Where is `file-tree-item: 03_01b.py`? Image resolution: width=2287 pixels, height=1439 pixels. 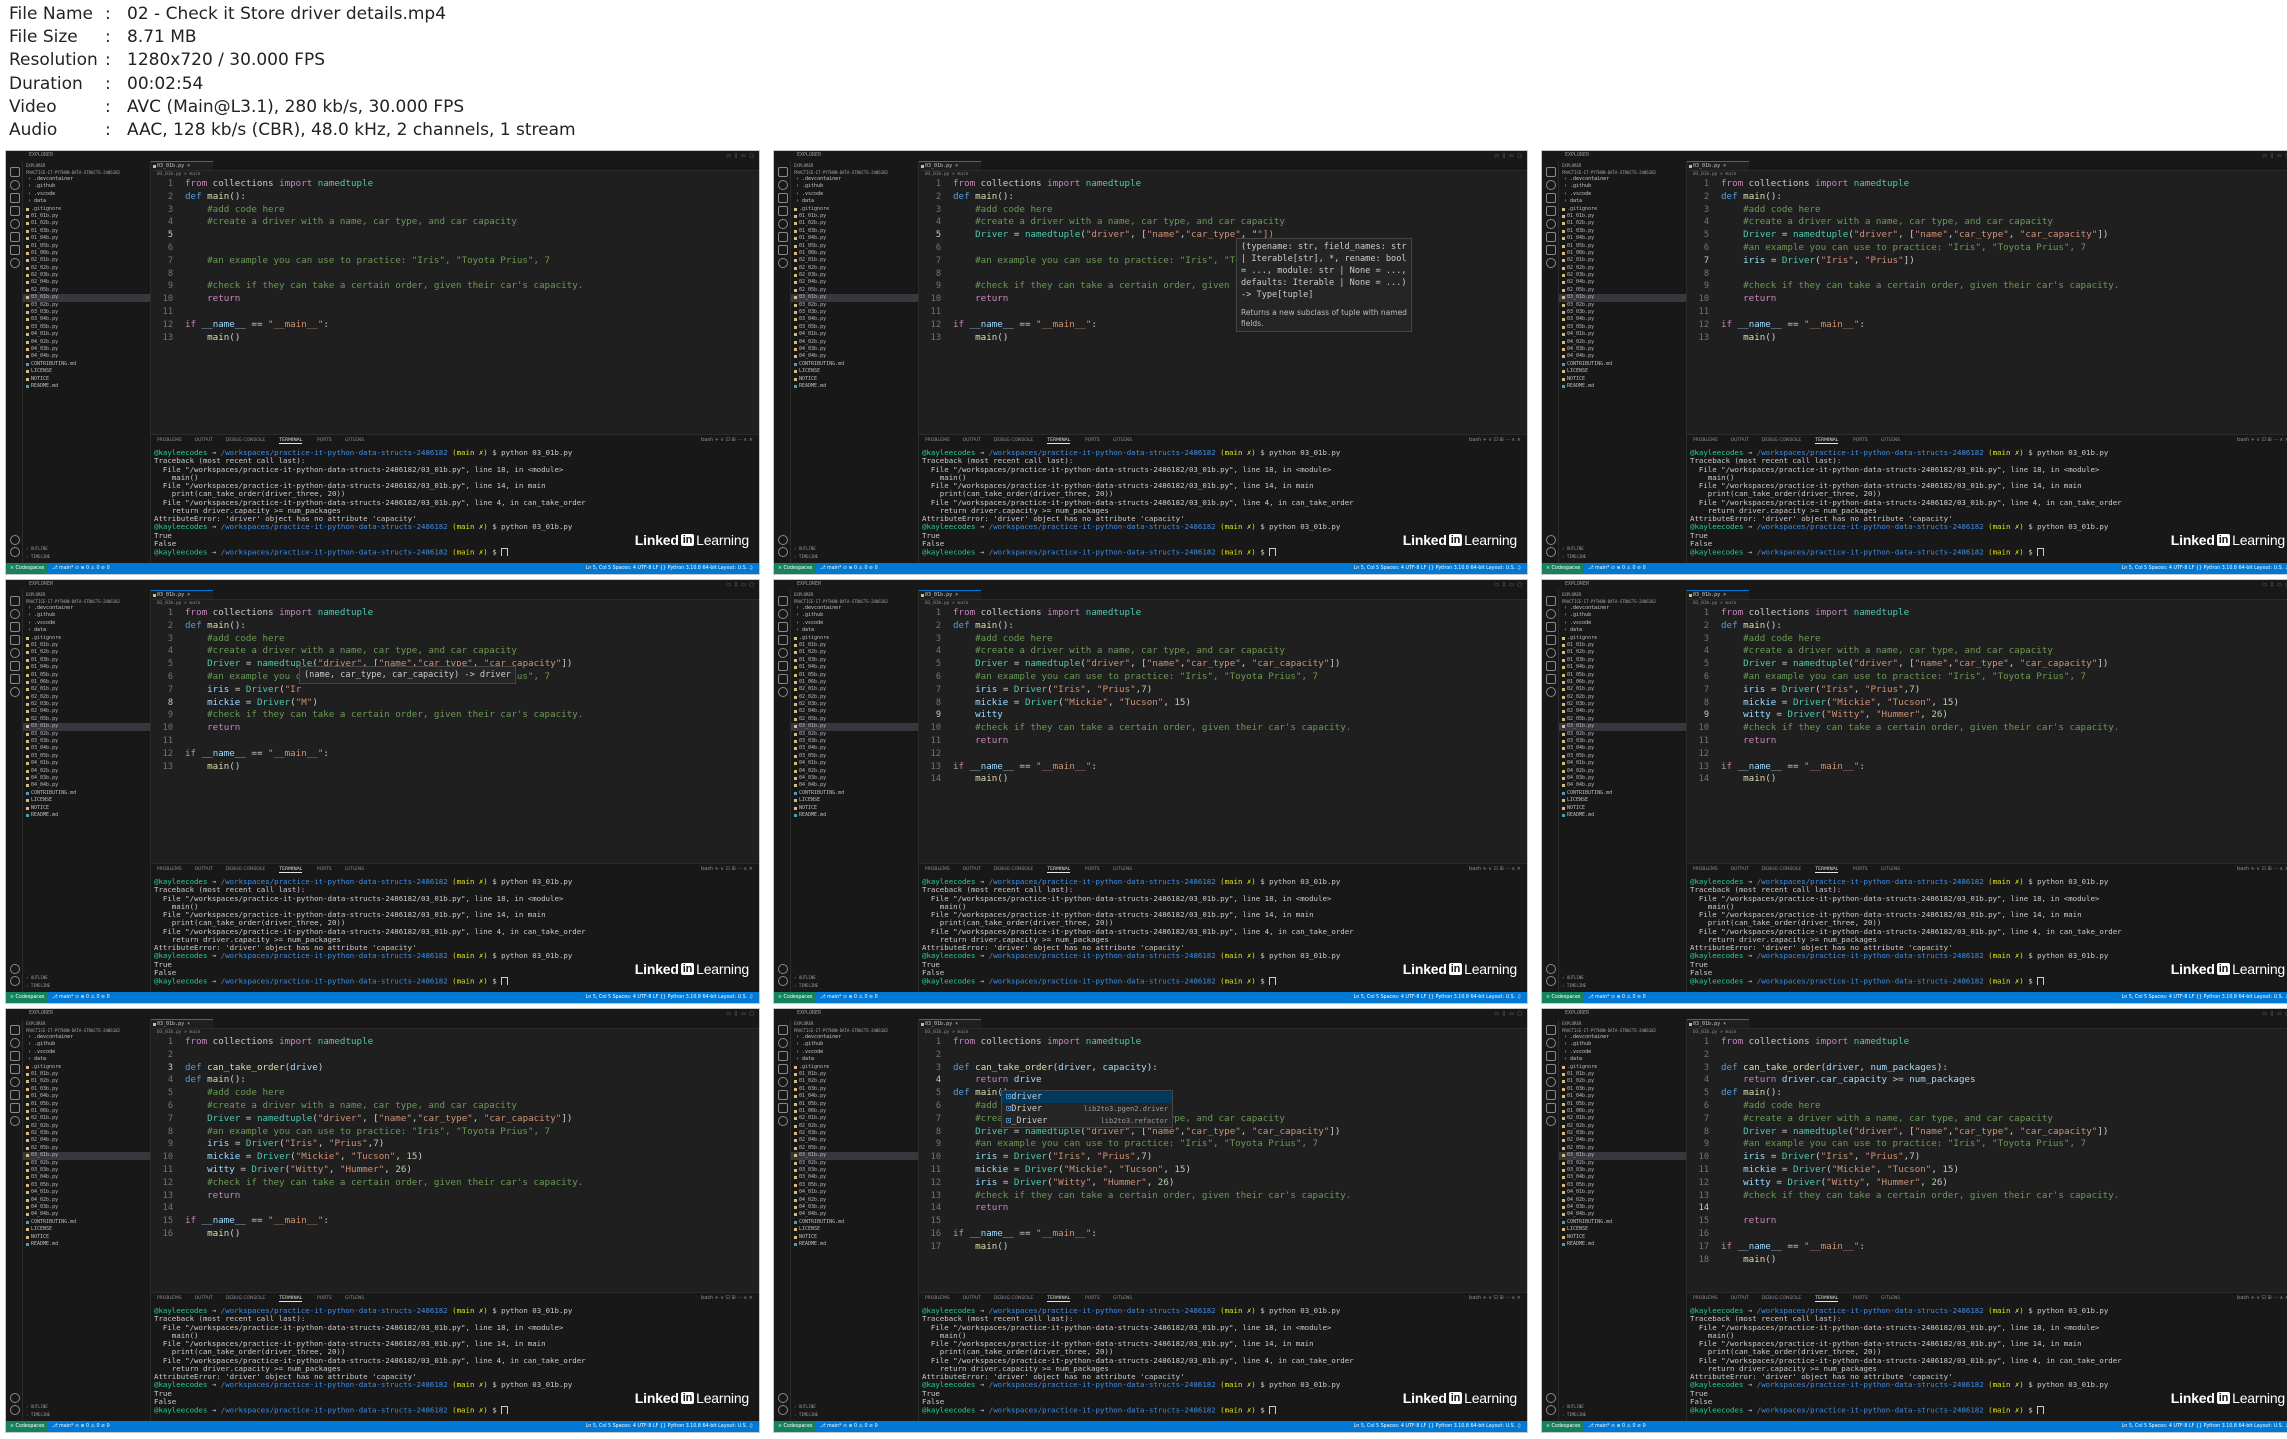
file-tree-item: 03_01b.py is located at coordinates (1622, 1156).